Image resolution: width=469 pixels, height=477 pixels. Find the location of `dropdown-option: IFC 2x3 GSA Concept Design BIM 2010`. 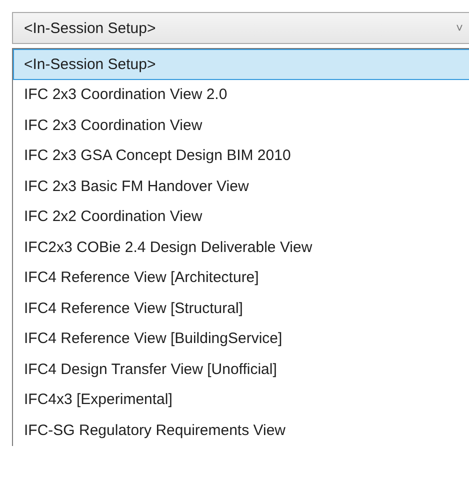

dropdown-option: IFC 2x3 GSA Concept Design BIM 2010 is located at coordinates (241, 155).